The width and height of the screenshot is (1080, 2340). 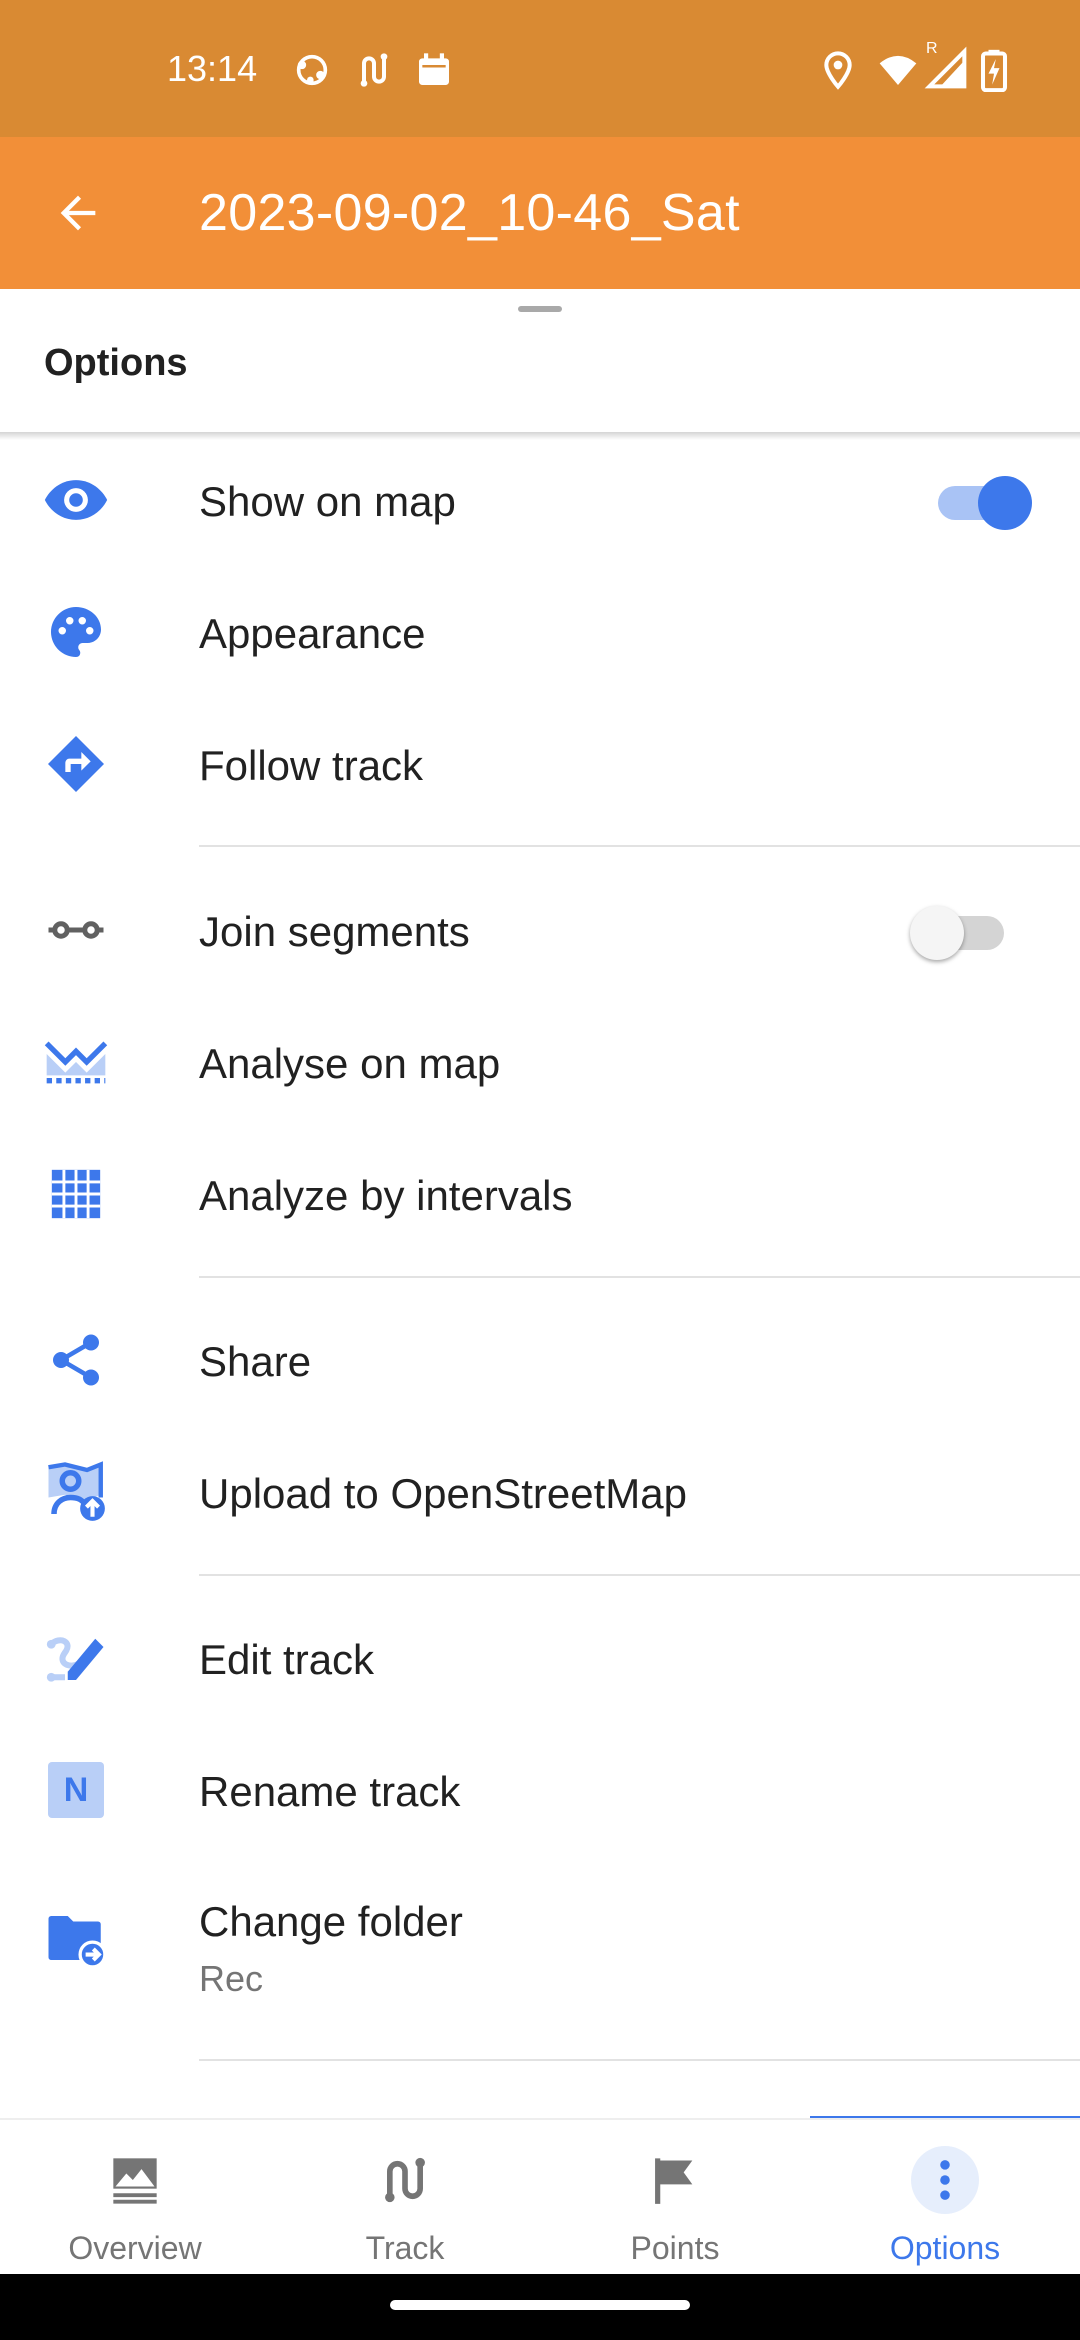 I want to click on rename-n-icon: N, so click(x=76, y=1790).